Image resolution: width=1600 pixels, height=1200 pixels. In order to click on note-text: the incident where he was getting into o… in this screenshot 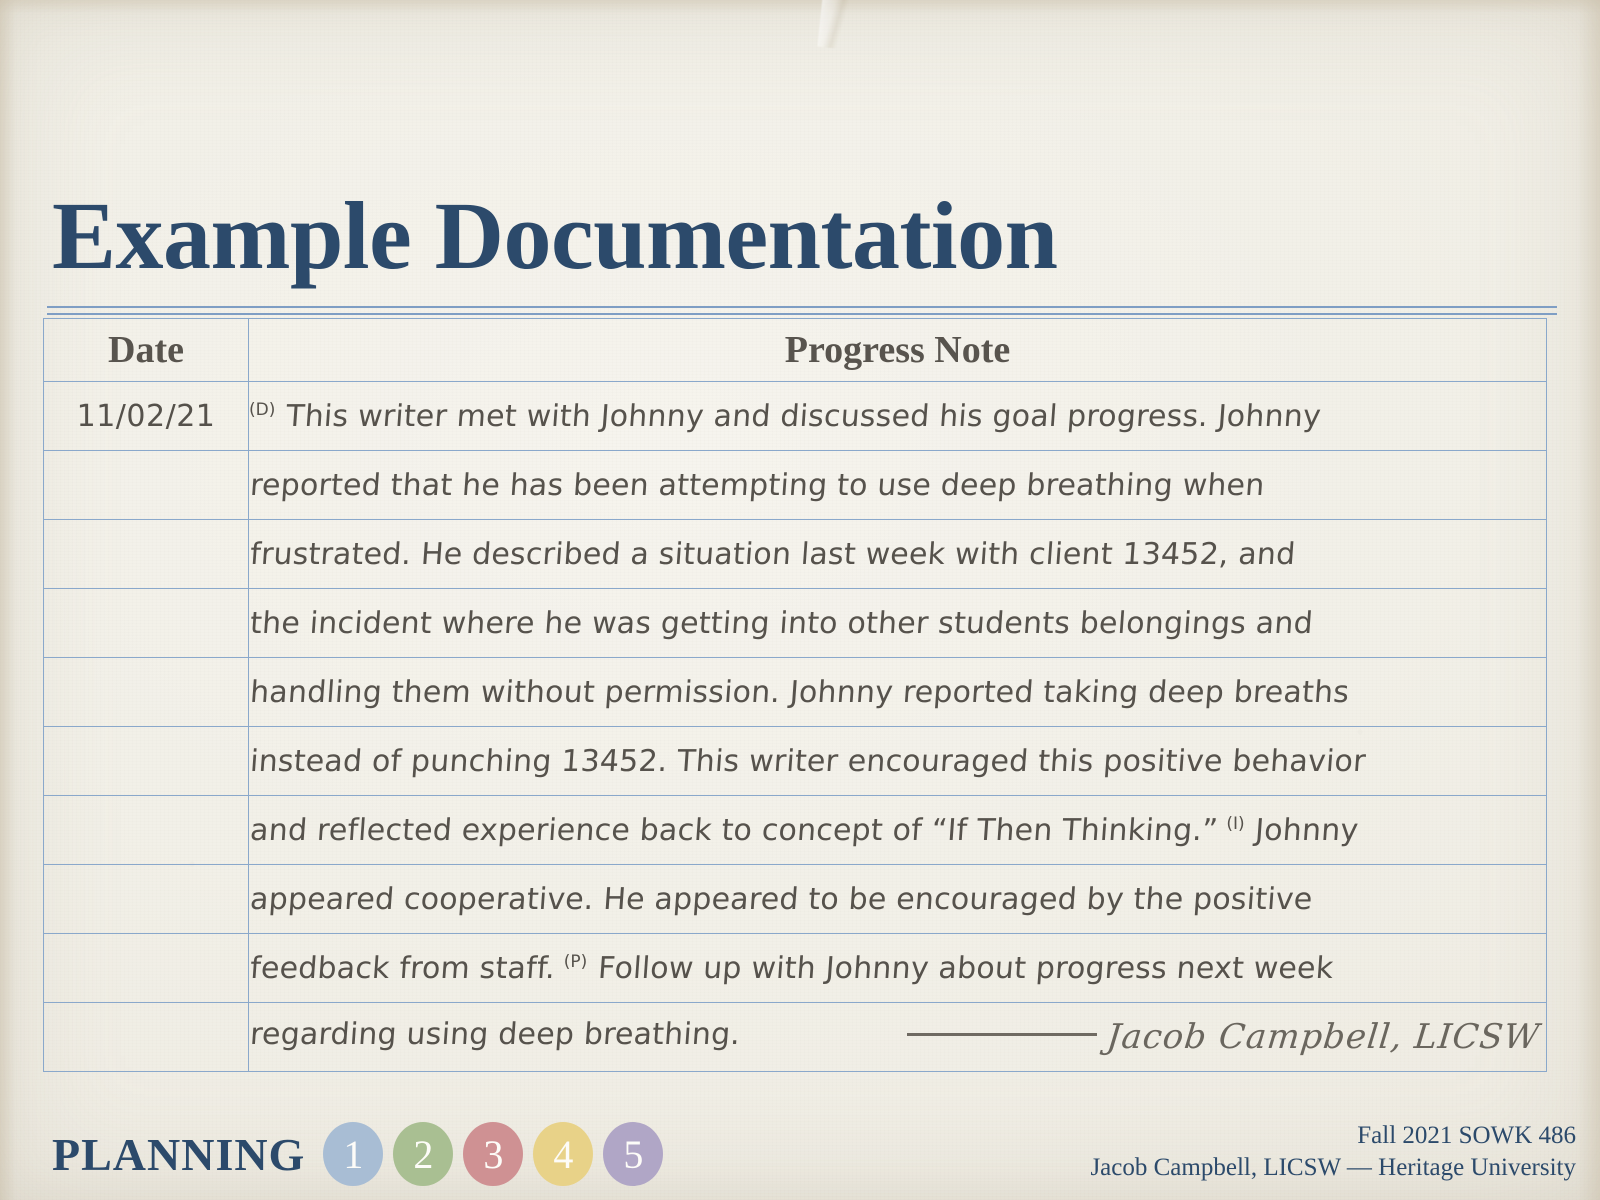, I will do `click(782, 623)`.